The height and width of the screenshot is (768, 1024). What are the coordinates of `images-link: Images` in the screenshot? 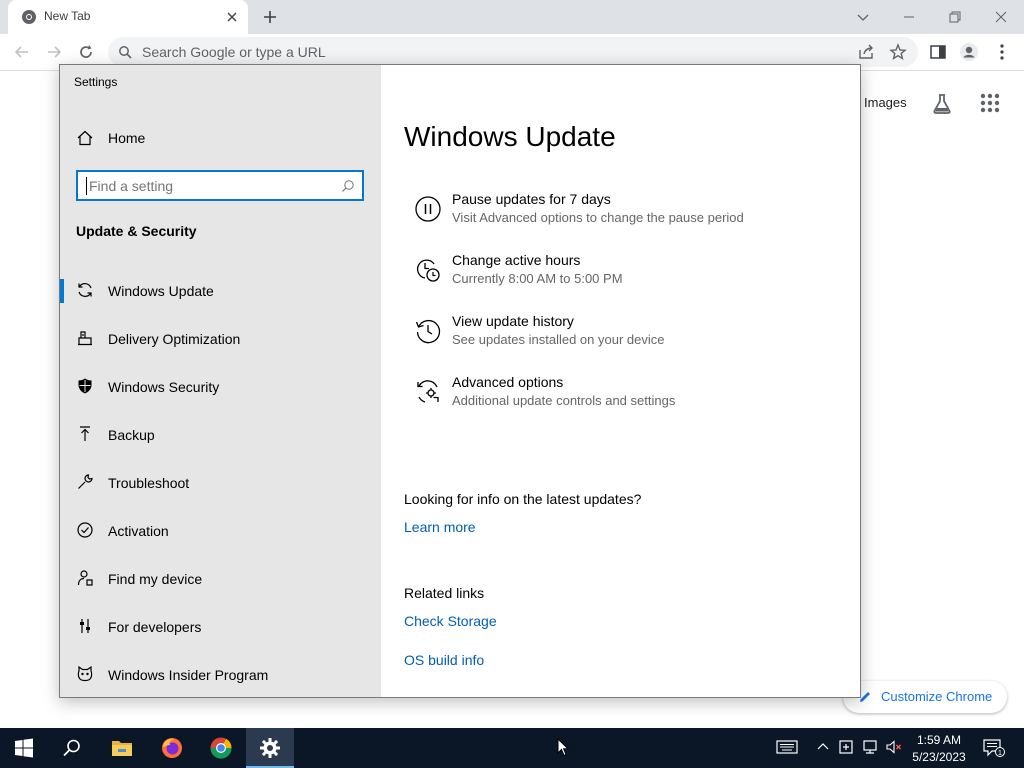 It's located at (885, 102).